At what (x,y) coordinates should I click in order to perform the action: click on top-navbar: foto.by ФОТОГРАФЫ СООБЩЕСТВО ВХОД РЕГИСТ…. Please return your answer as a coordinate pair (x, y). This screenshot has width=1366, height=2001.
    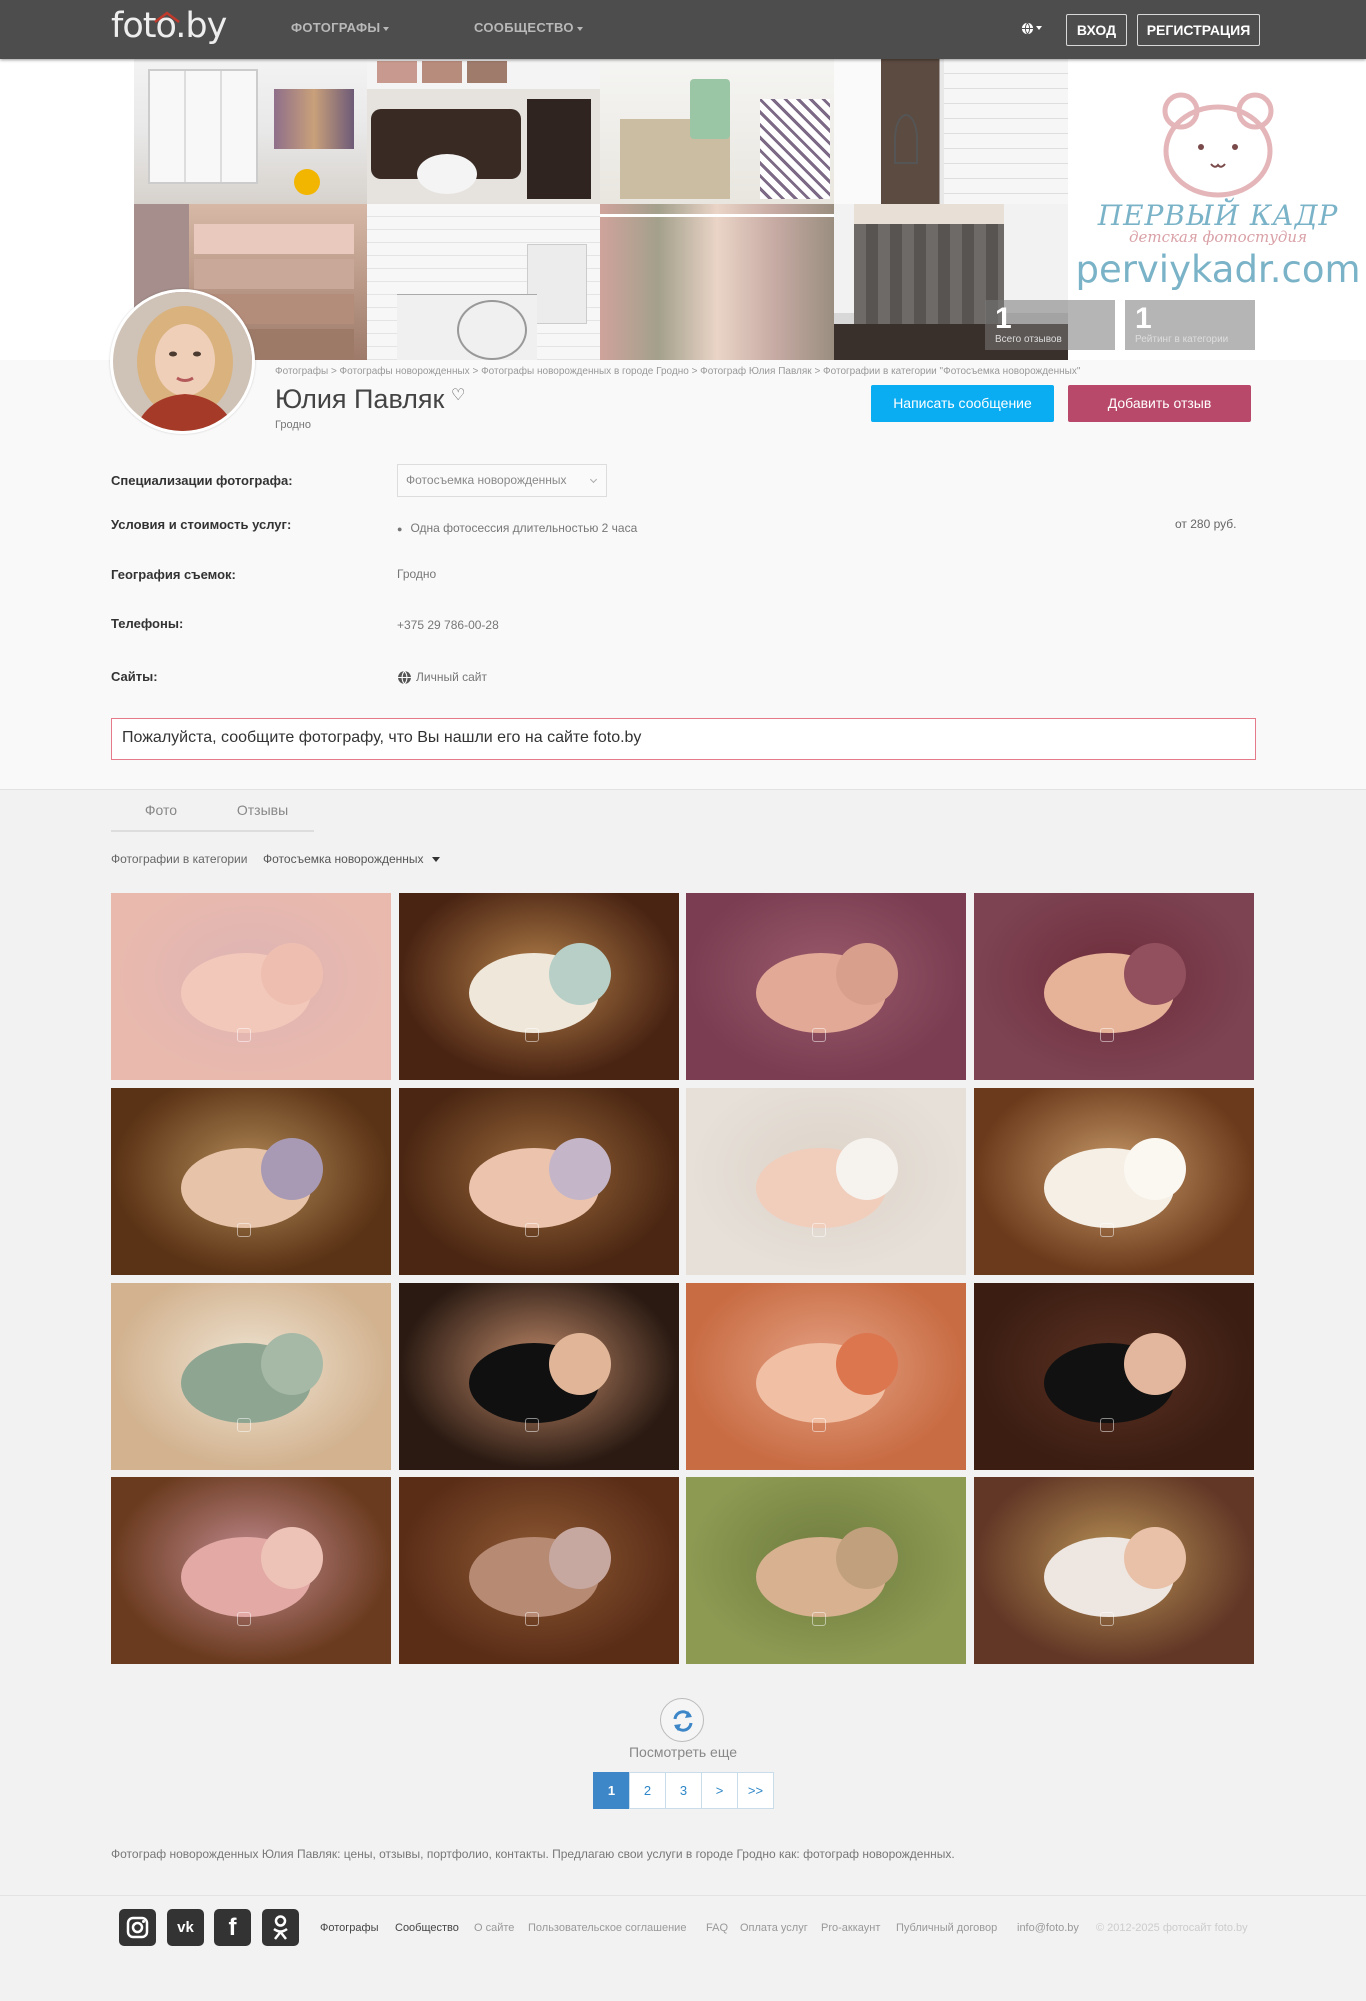
    Looking at the image, I should click on (683, 29).